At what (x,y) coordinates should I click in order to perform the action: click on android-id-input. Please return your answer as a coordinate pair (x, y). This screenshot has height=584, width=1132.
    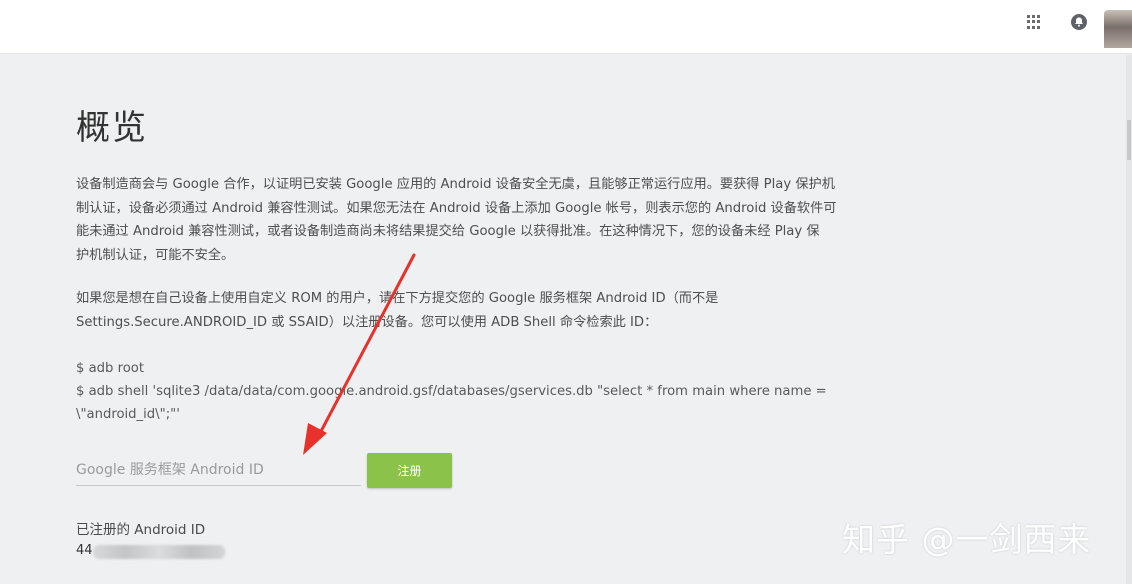
    Looking at the image, I should click on (218, 470).